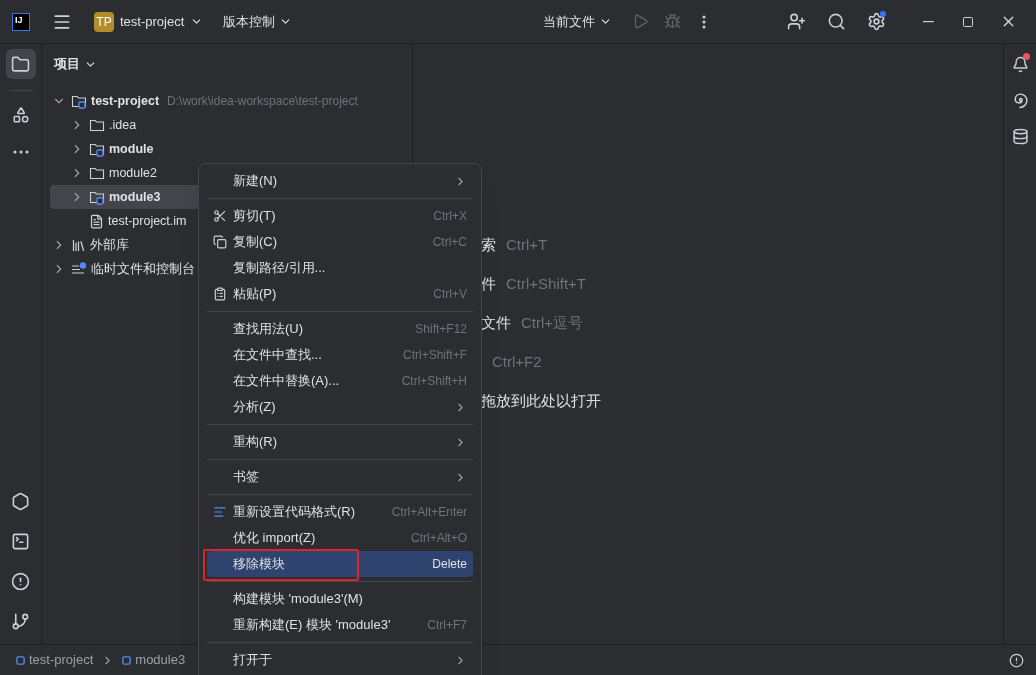 This screenshot has height=675, width=1036. What do you see at coordinates (123, 125) in the screenshot?
I see `tree-label: .idea` at bounding box center [123, 125].